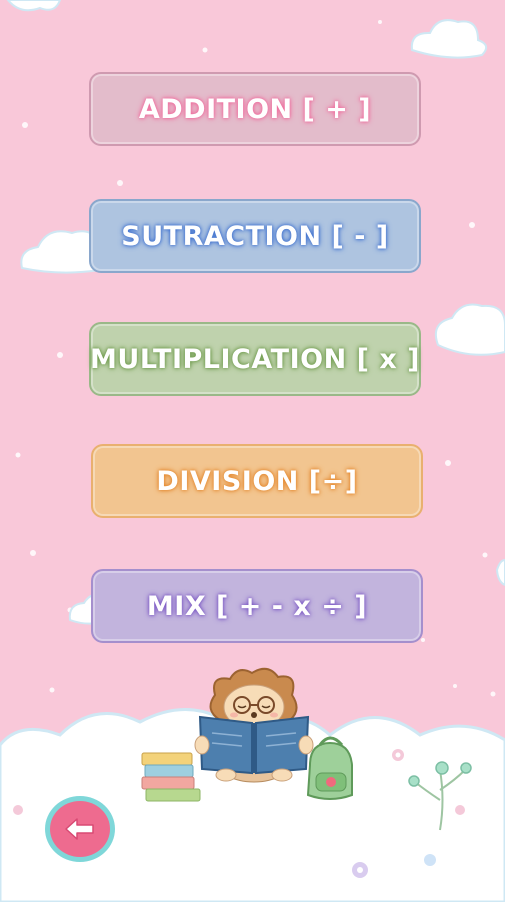 This screenshot has height=902, width=505. I want to click on addition-label: ADDITION [ + ], so click(255, 109).